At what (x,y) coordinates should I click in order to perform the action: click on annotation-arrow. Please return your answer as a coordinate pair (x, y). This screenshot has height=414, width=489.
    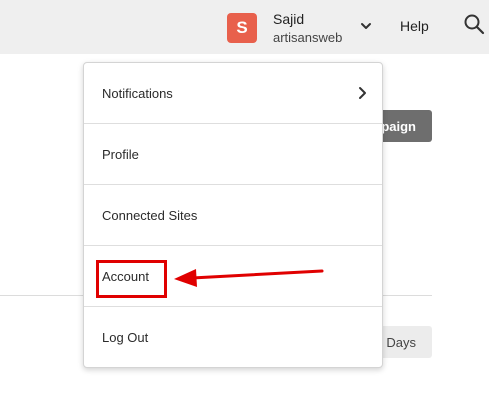
    Looking at the image, I should click on (249, 278).